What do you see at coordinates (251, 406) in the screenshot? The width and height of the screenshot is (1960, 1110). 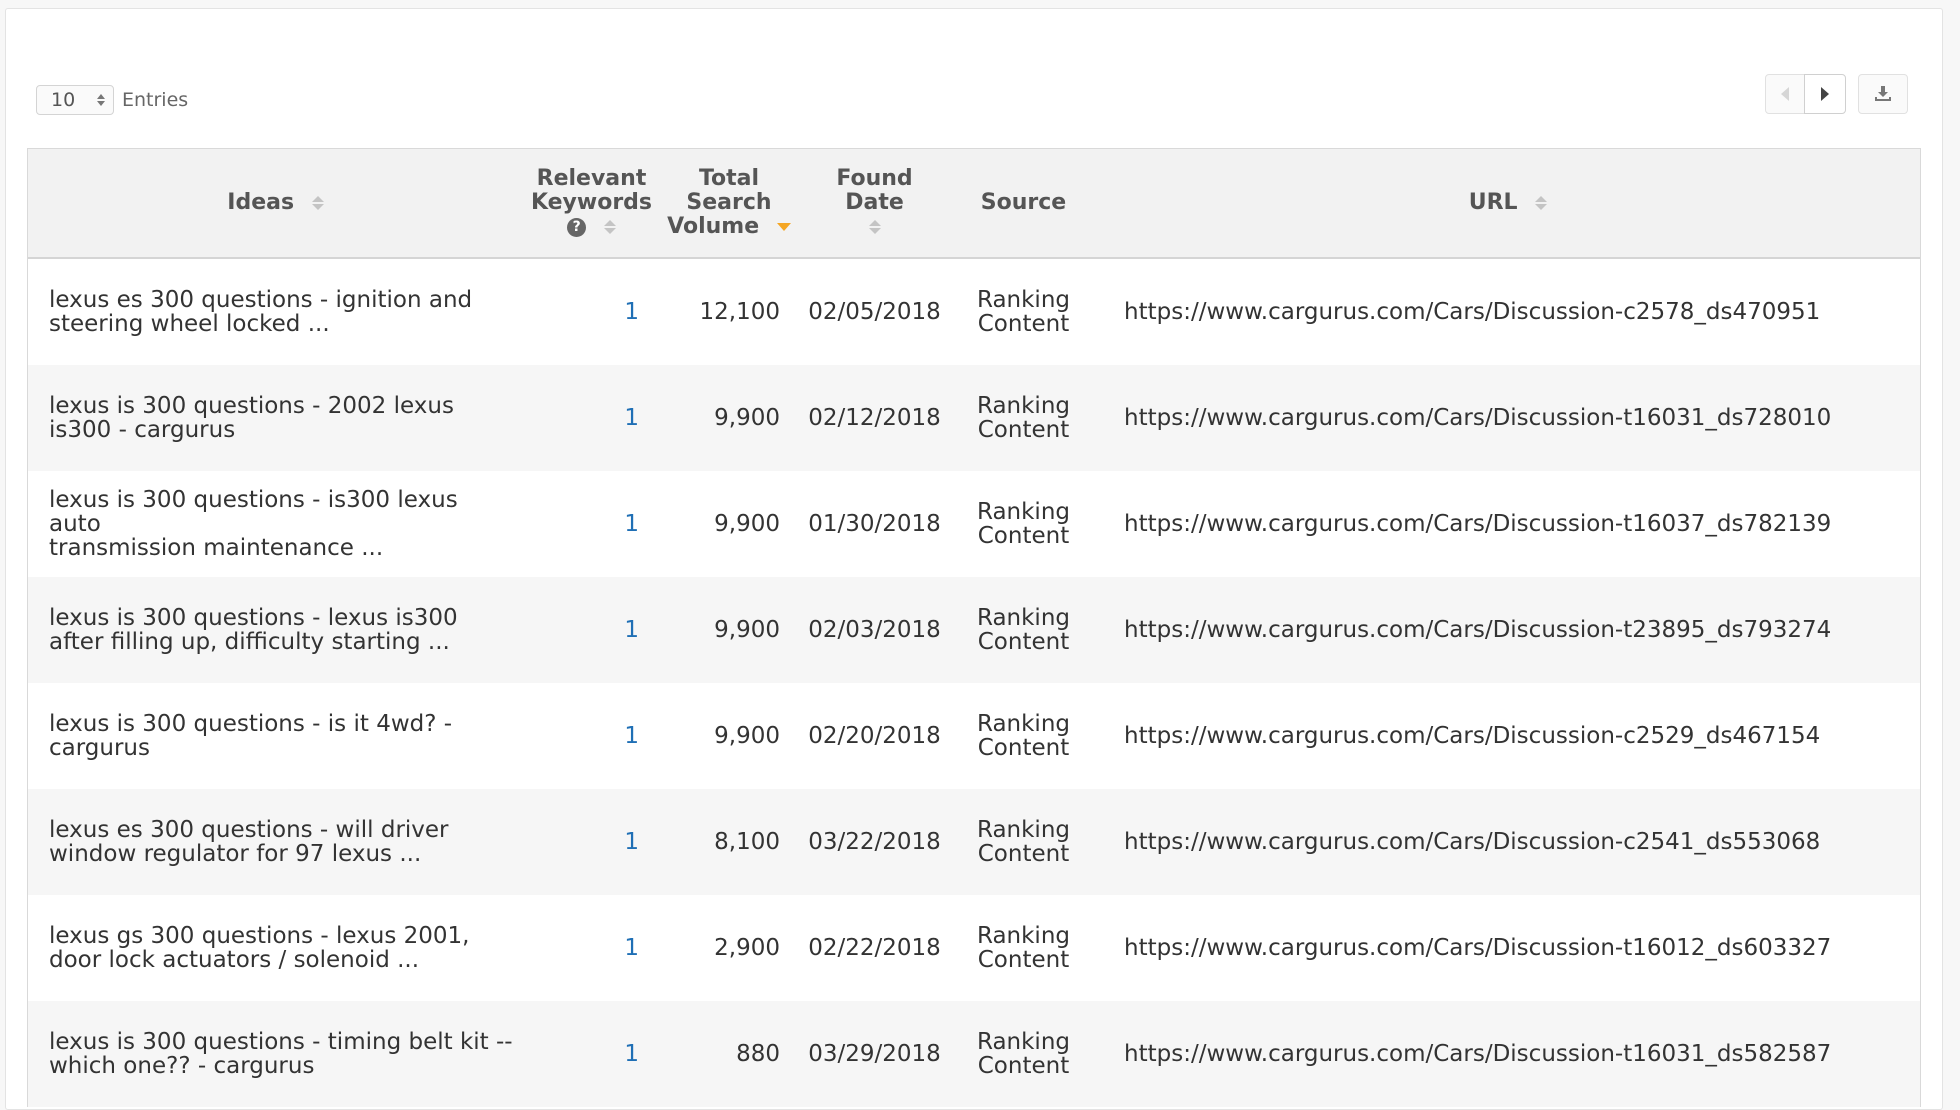 I see `idea-text-line1: lexus is 300 questions - 2002 lexus` at bounding box center [251, 406].